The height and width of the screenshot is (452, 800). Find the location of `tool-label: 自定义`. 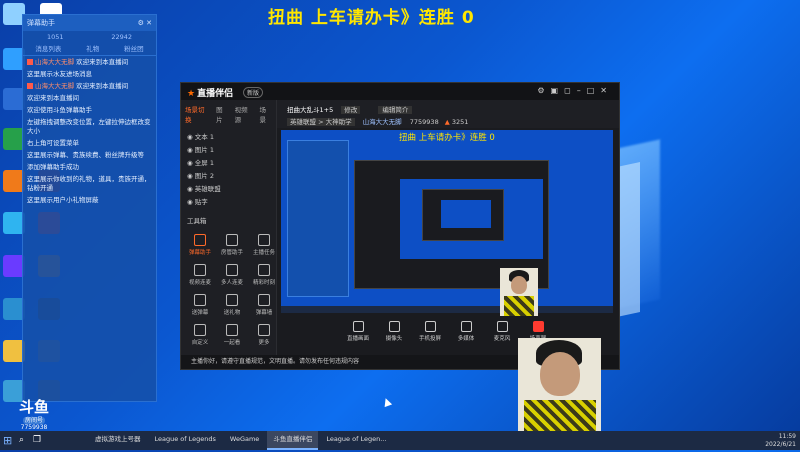

tool-label: 自定义 is located at coordinates (200, 343).